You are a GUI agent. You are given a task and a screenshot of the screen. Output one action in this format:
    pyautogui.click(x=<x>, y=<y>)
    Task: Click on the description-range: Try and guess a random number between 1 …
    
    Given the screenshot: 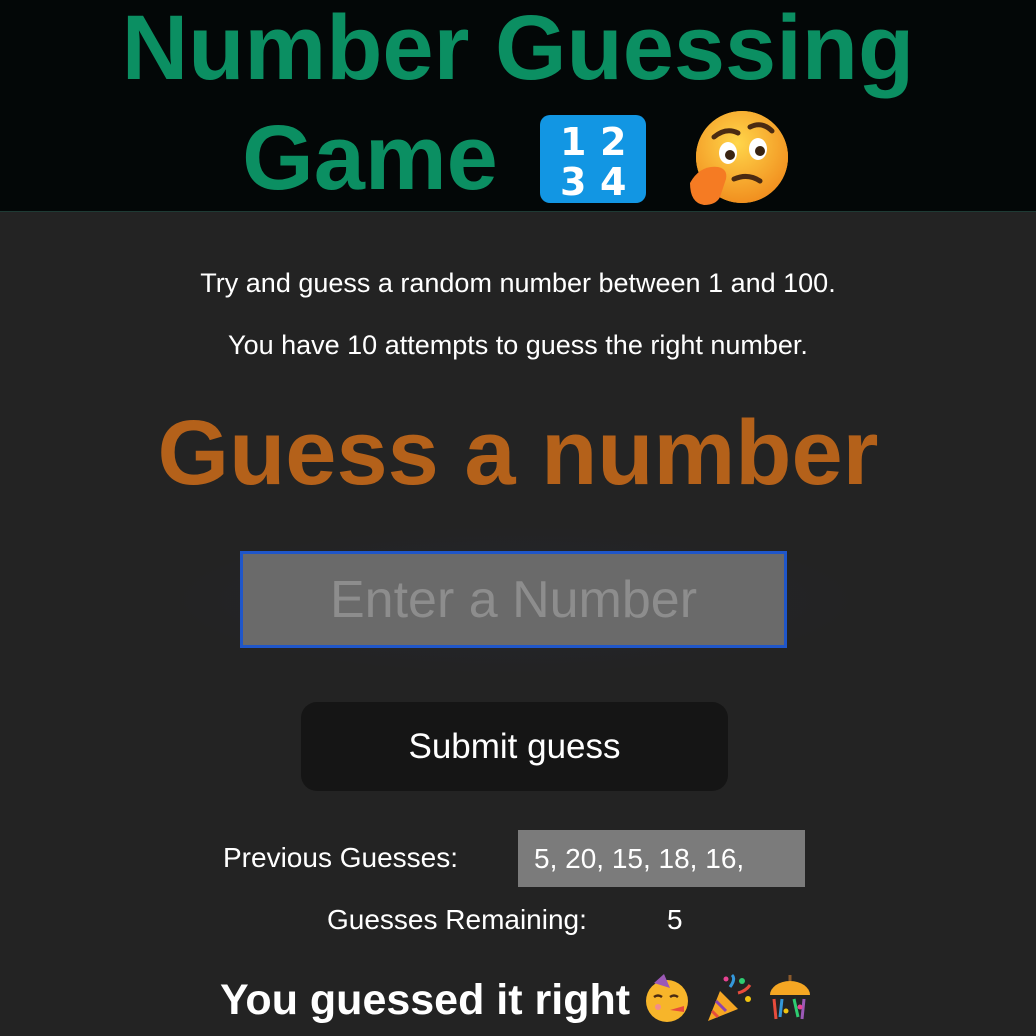 What is the action you would take?
    pyautogui.click(x=518, y=283)
    